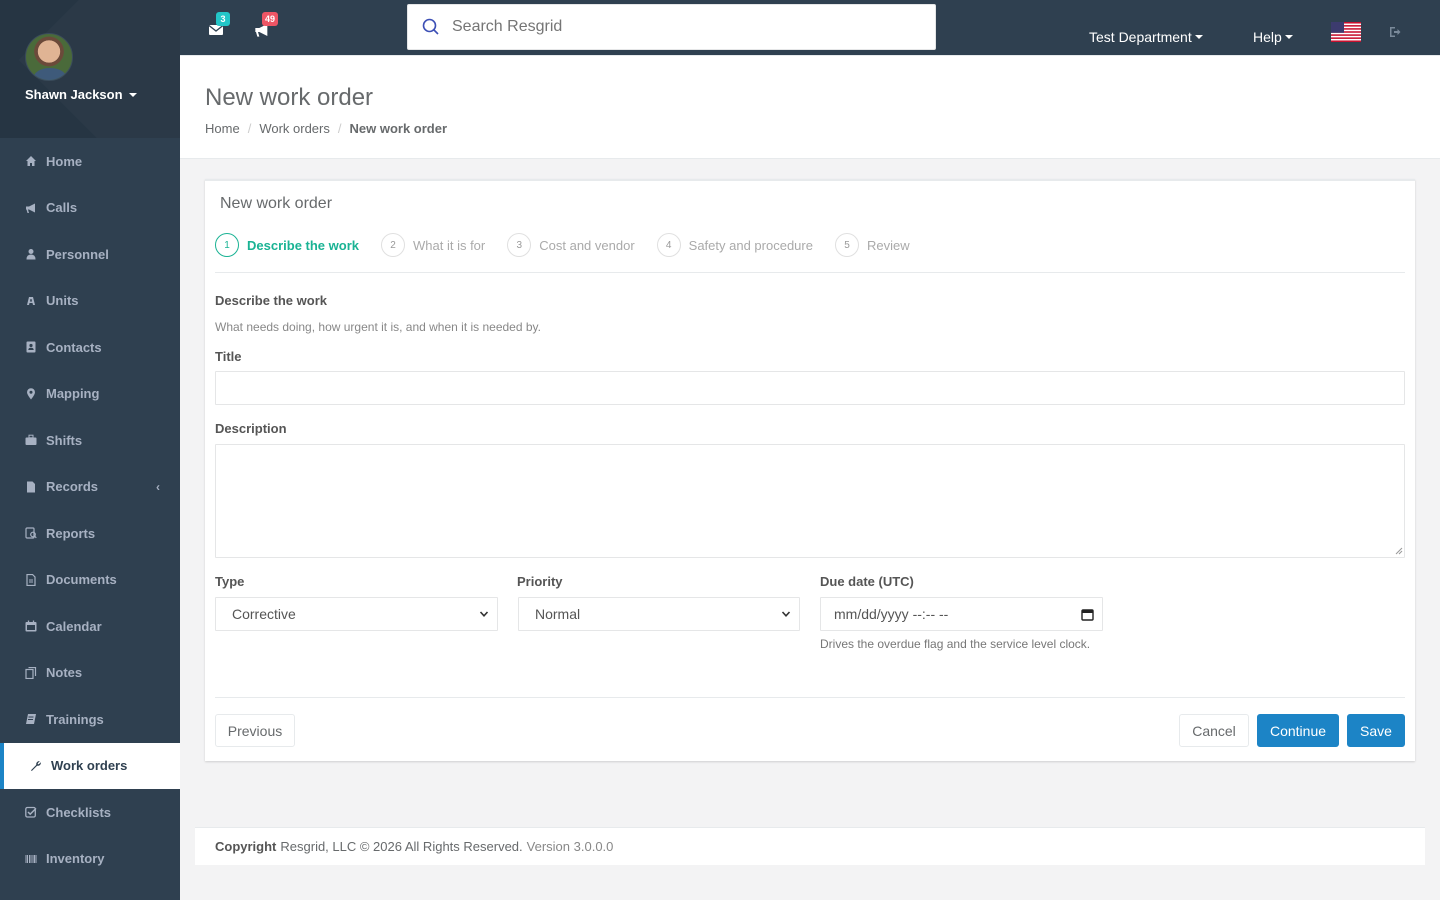 The image size is (1440, 900). What do you see at coordinates (74, 347) in the screenshot?
I see `sidebar-item-label: Contacts` at bounding box center [74, 347].